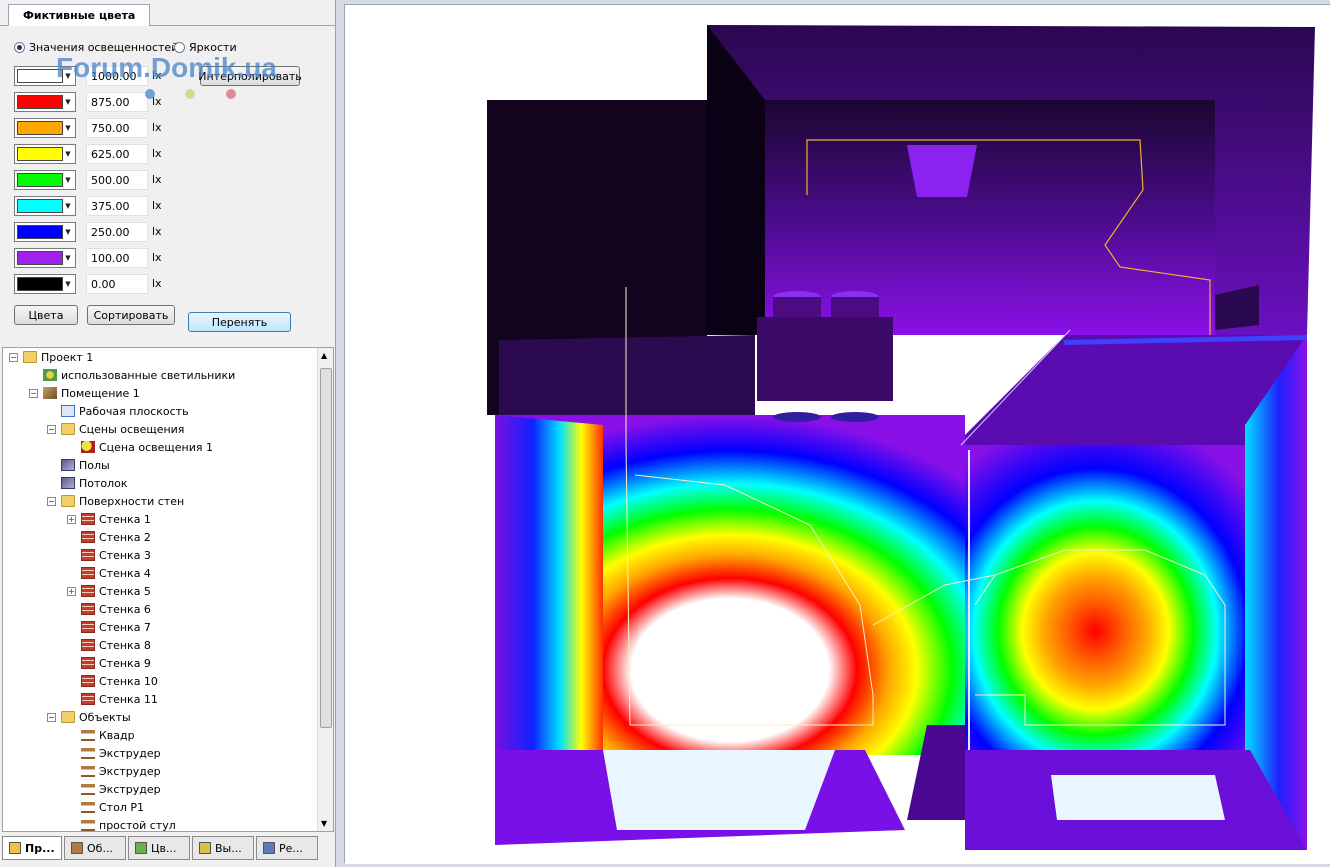  I want to click on tree-wall-item: Стенка 2, so click(116, 537).